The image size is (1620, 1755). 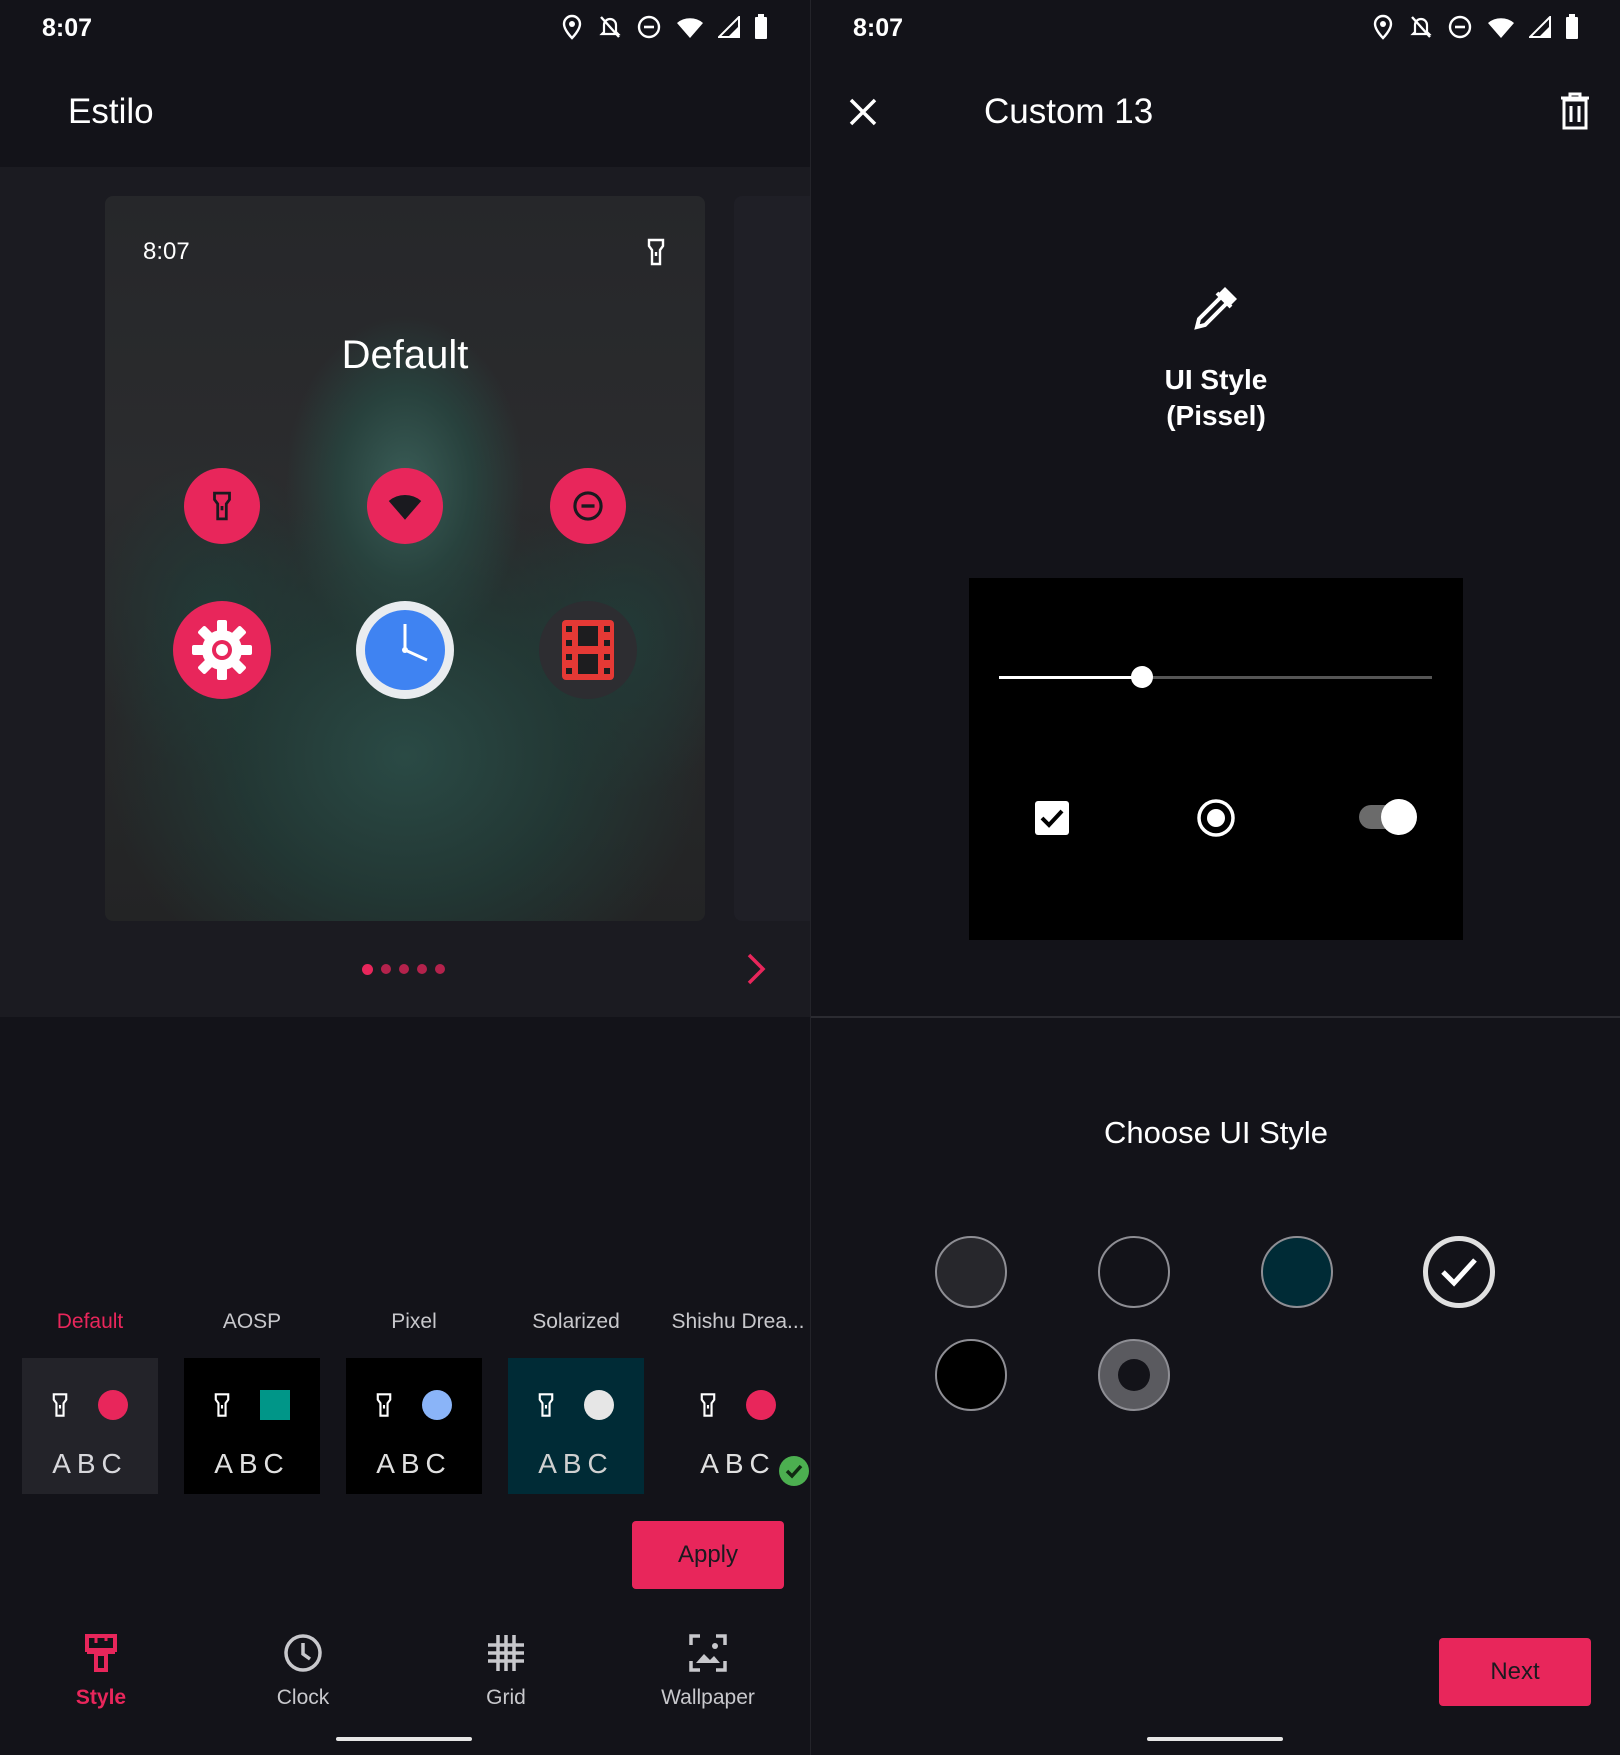 I want to click on ui-style-preview, so click(x=1216, y=759).